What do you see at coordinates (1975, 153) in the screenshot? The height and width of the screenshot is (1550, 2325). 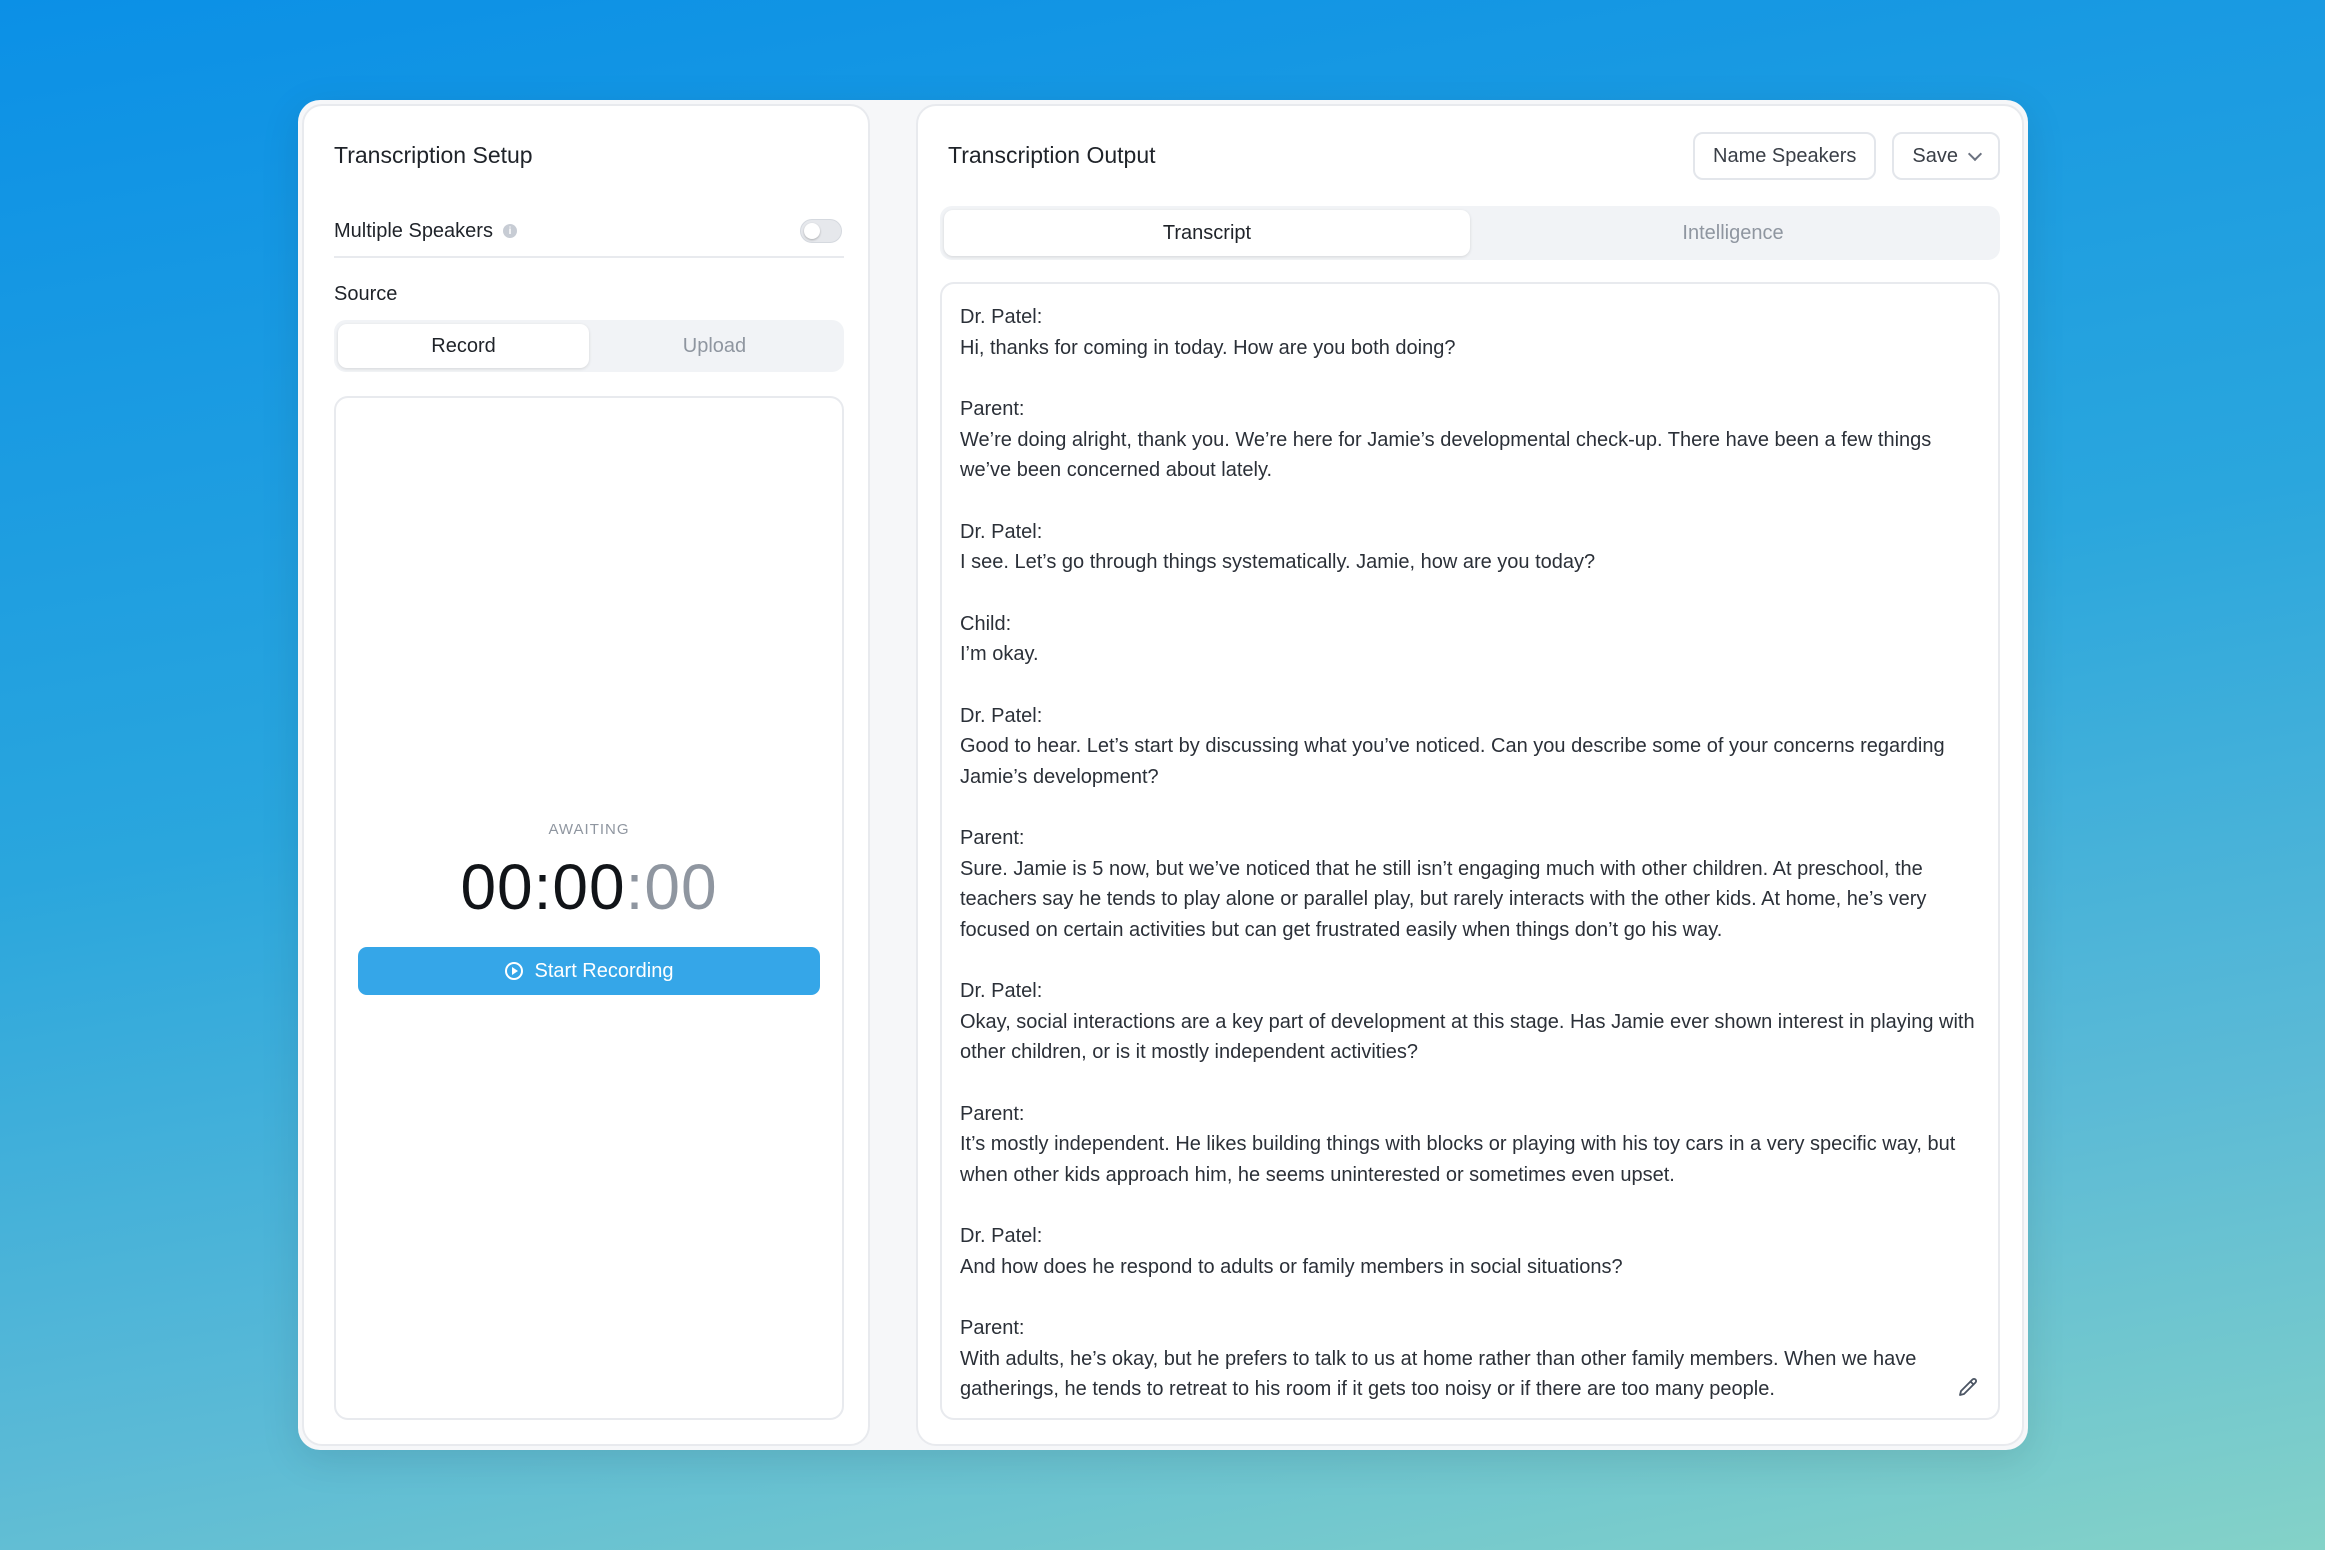 I see `chevron-down-icon` at bounding box center [1975, 153].